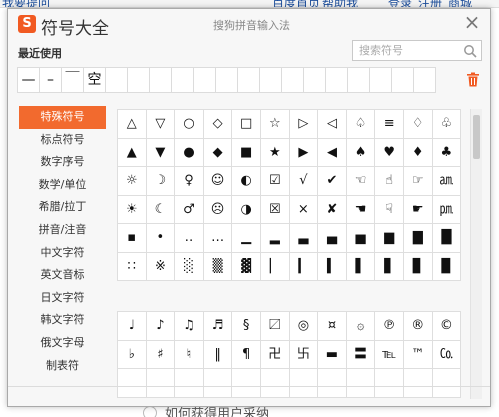 The height and width of the screenshot is (417, 499). I want to click on symbol-cell: ♀, so click(189, 181).